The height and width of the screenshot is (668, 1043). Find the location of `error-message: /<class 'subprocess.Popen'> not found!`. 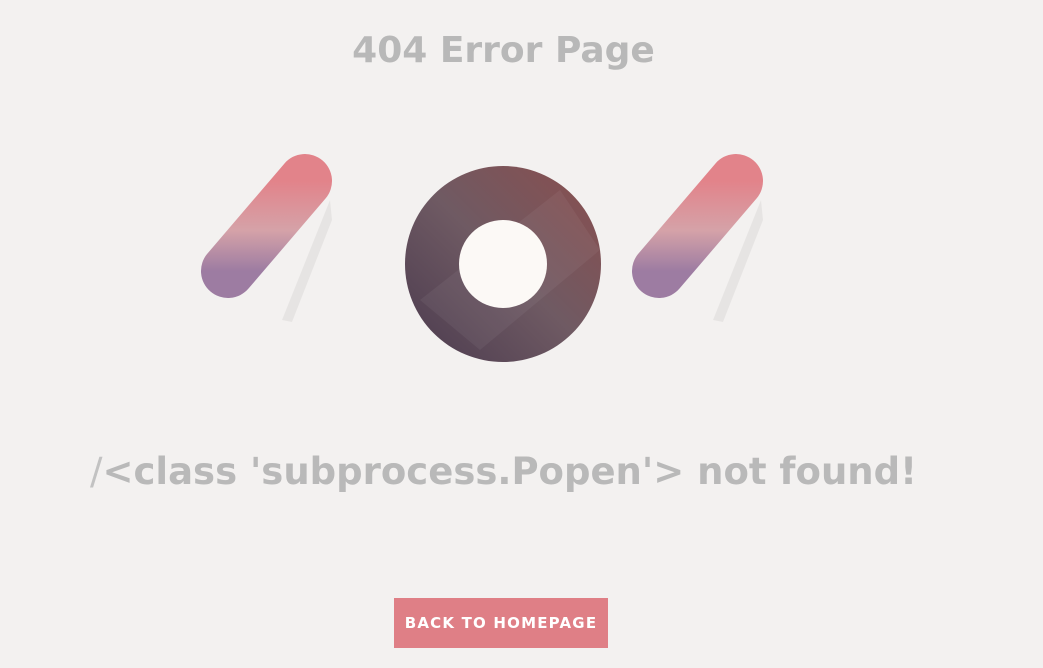

error-message: /<class 'subprocess.Popen'> not found! is located at coordinates (503, 471).